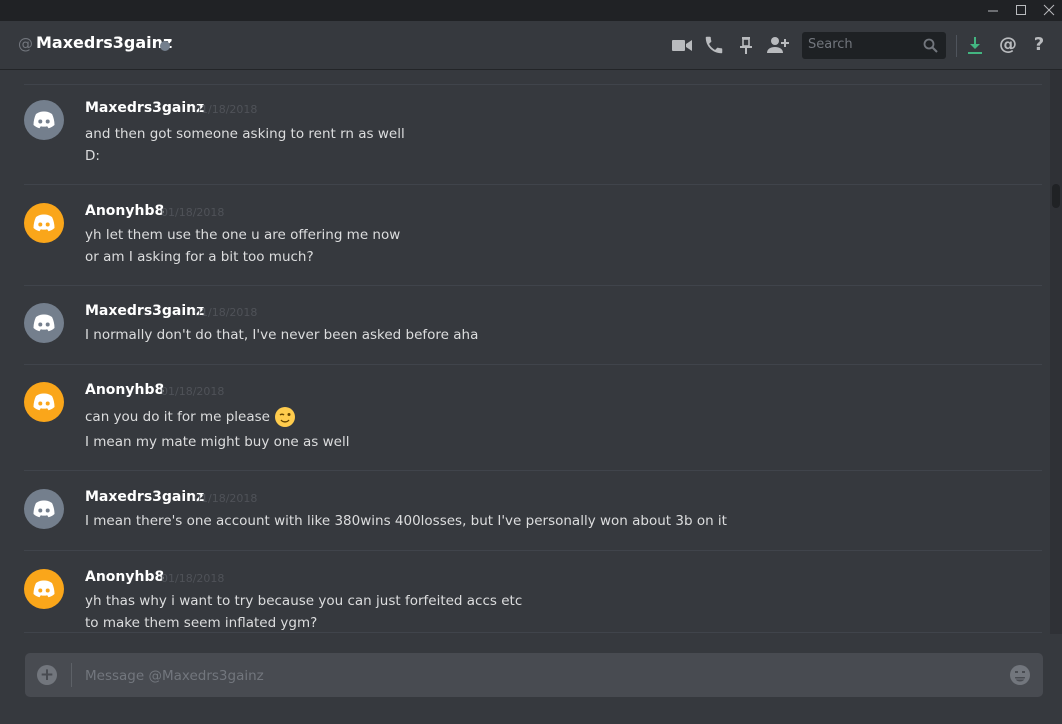 The width and height of the screenshot is (1062, 724). I want to click on message-composer: +, so click(534, 675).